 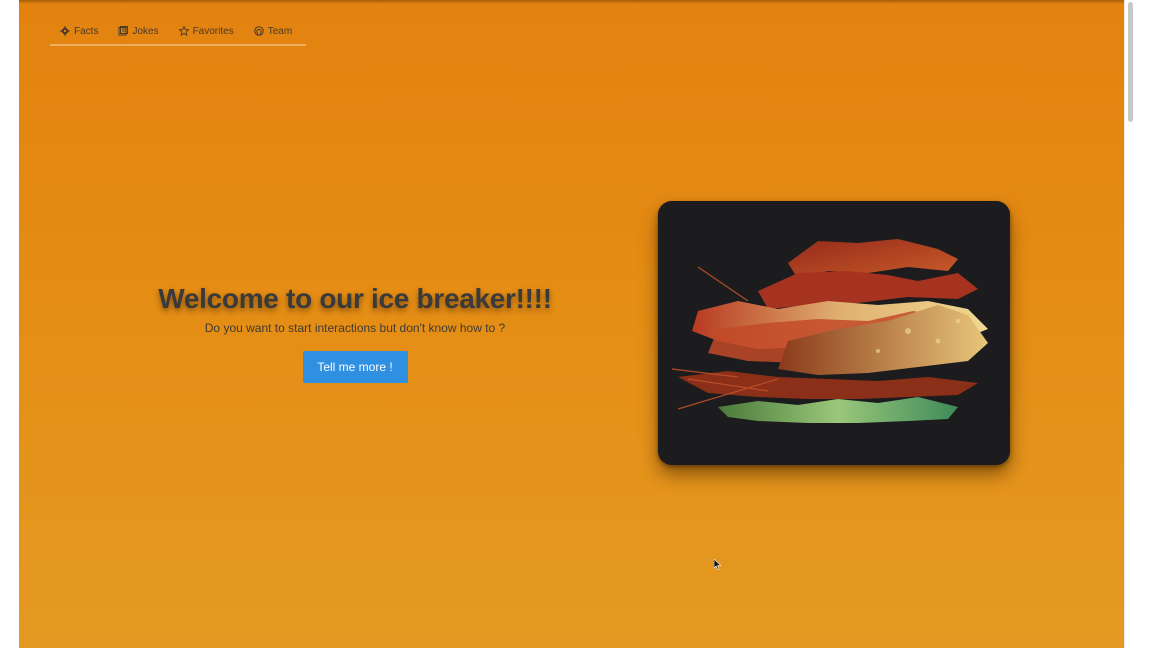 I want to click on nav-item-jokes: Jokes, so click(x=138, y=31).